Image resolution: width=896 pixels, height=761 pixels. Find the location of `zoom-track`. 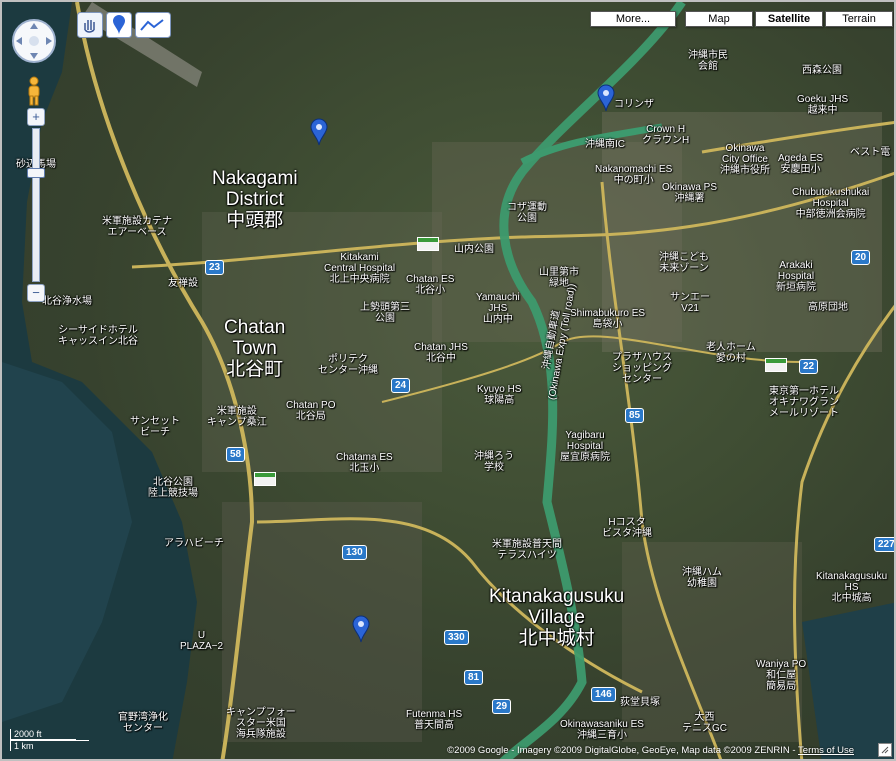

zoom-track is located at coordinates (36, 205).